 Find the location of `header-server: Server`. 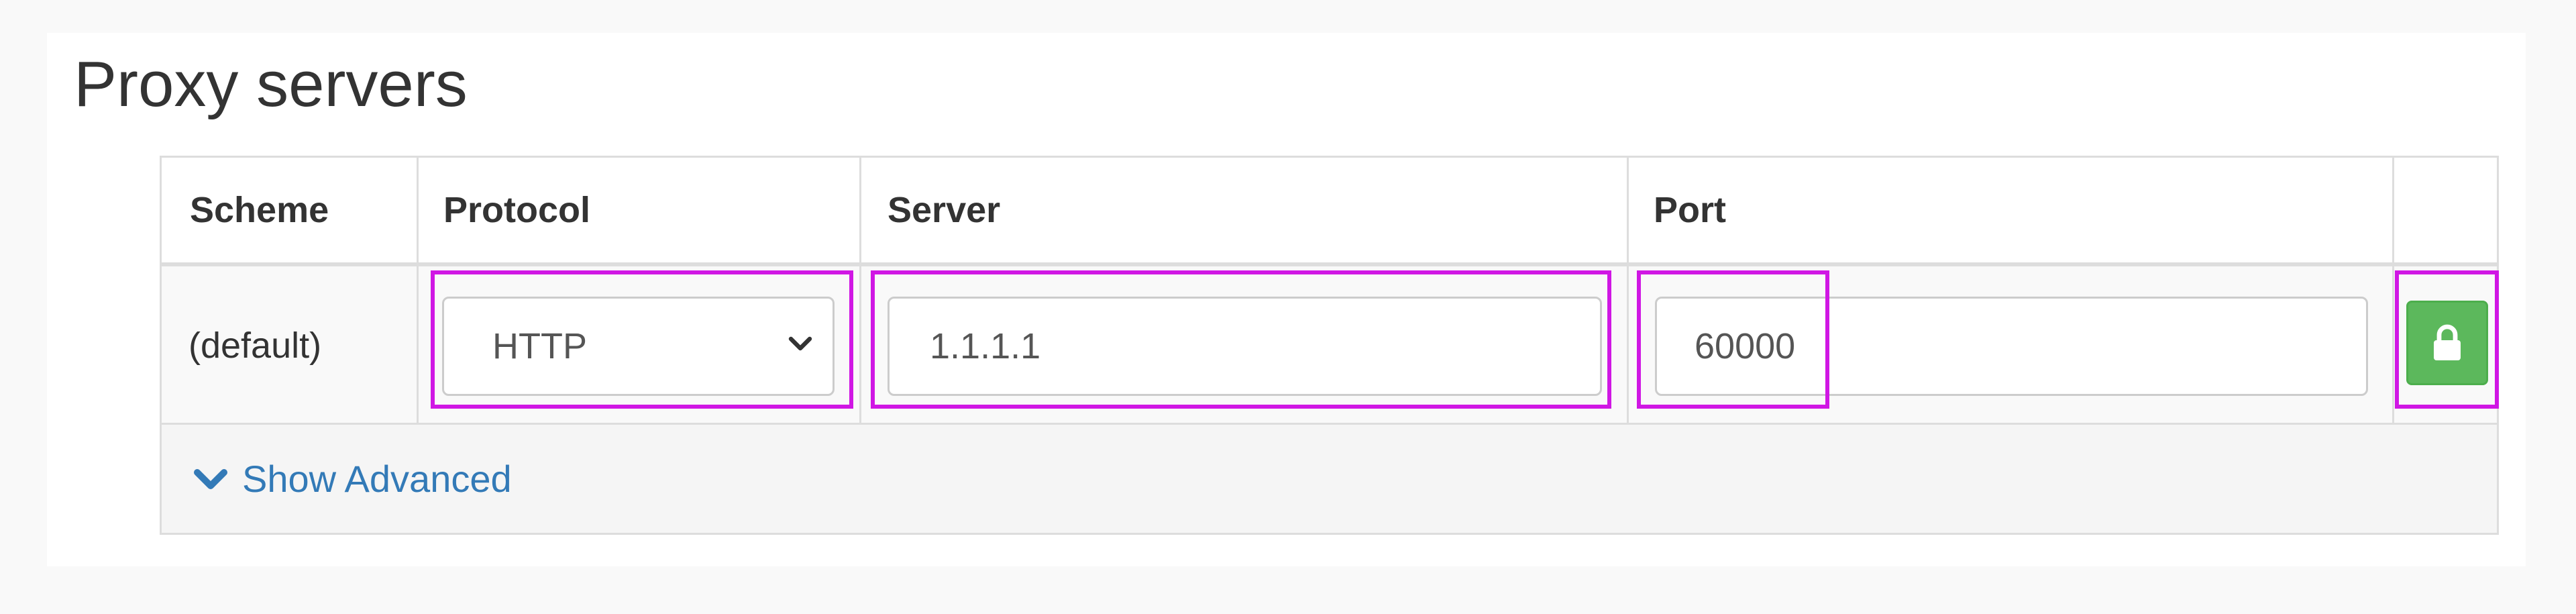

header-server: Server is located at coordinates (944, 210).